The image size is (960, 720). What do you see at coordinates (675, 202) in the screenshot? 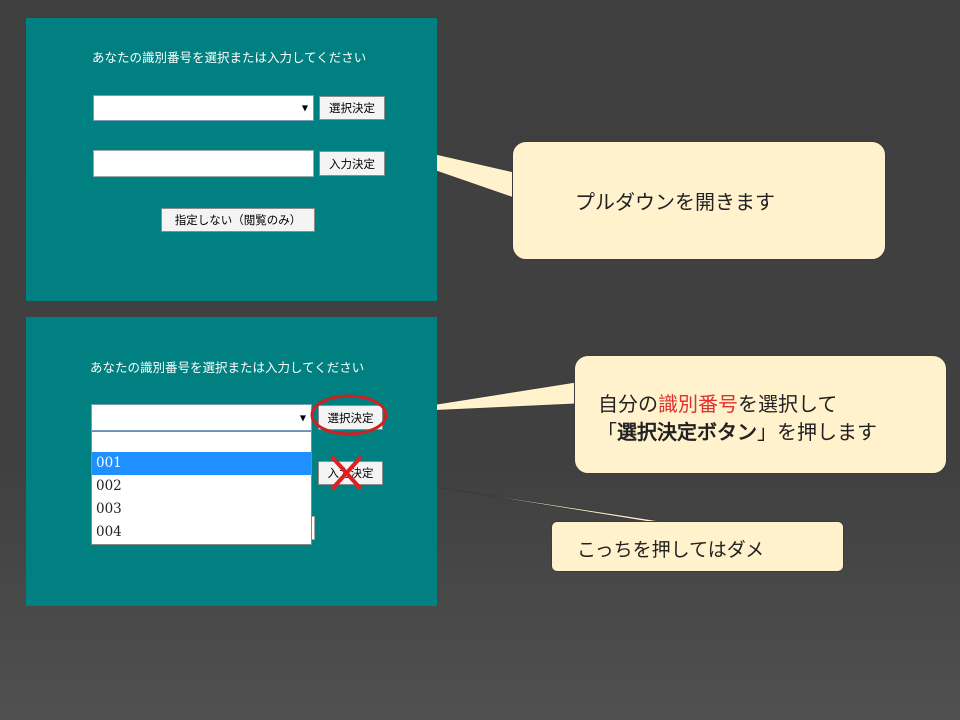
I see `callout-open-pulldown-text: プルダウンを開きます` at bounding box center [675, 202].